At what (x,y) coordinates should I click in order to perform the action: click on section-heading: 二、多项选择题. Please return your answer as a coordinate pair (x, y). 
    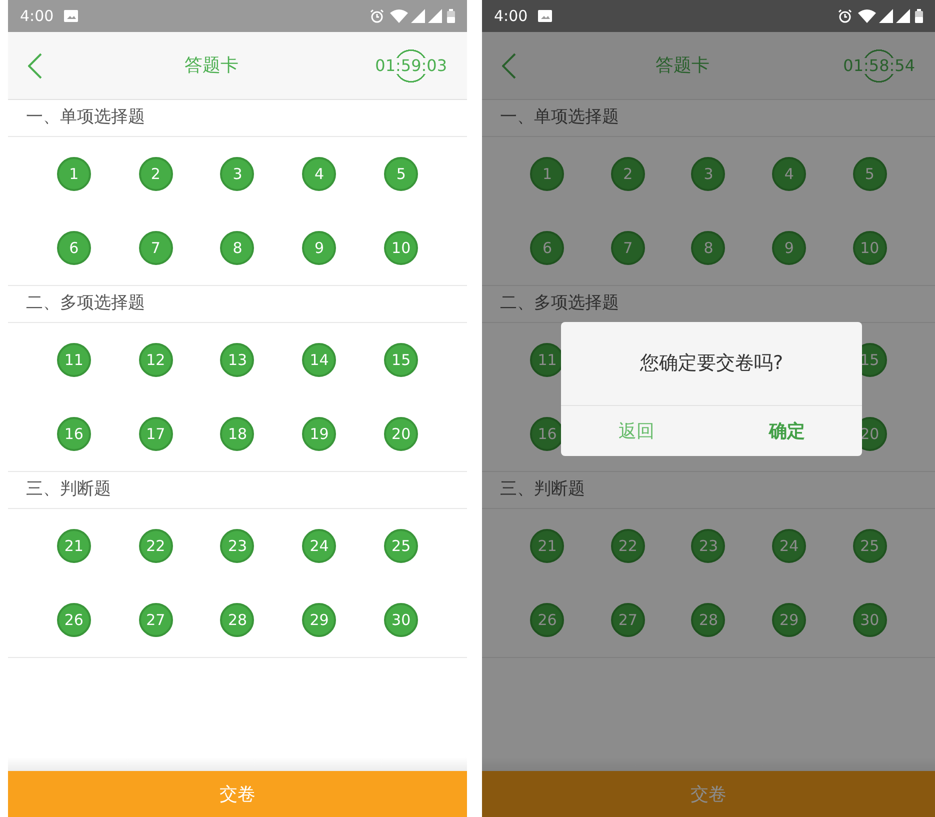
    Looking at the image, I should click on (237, 304).